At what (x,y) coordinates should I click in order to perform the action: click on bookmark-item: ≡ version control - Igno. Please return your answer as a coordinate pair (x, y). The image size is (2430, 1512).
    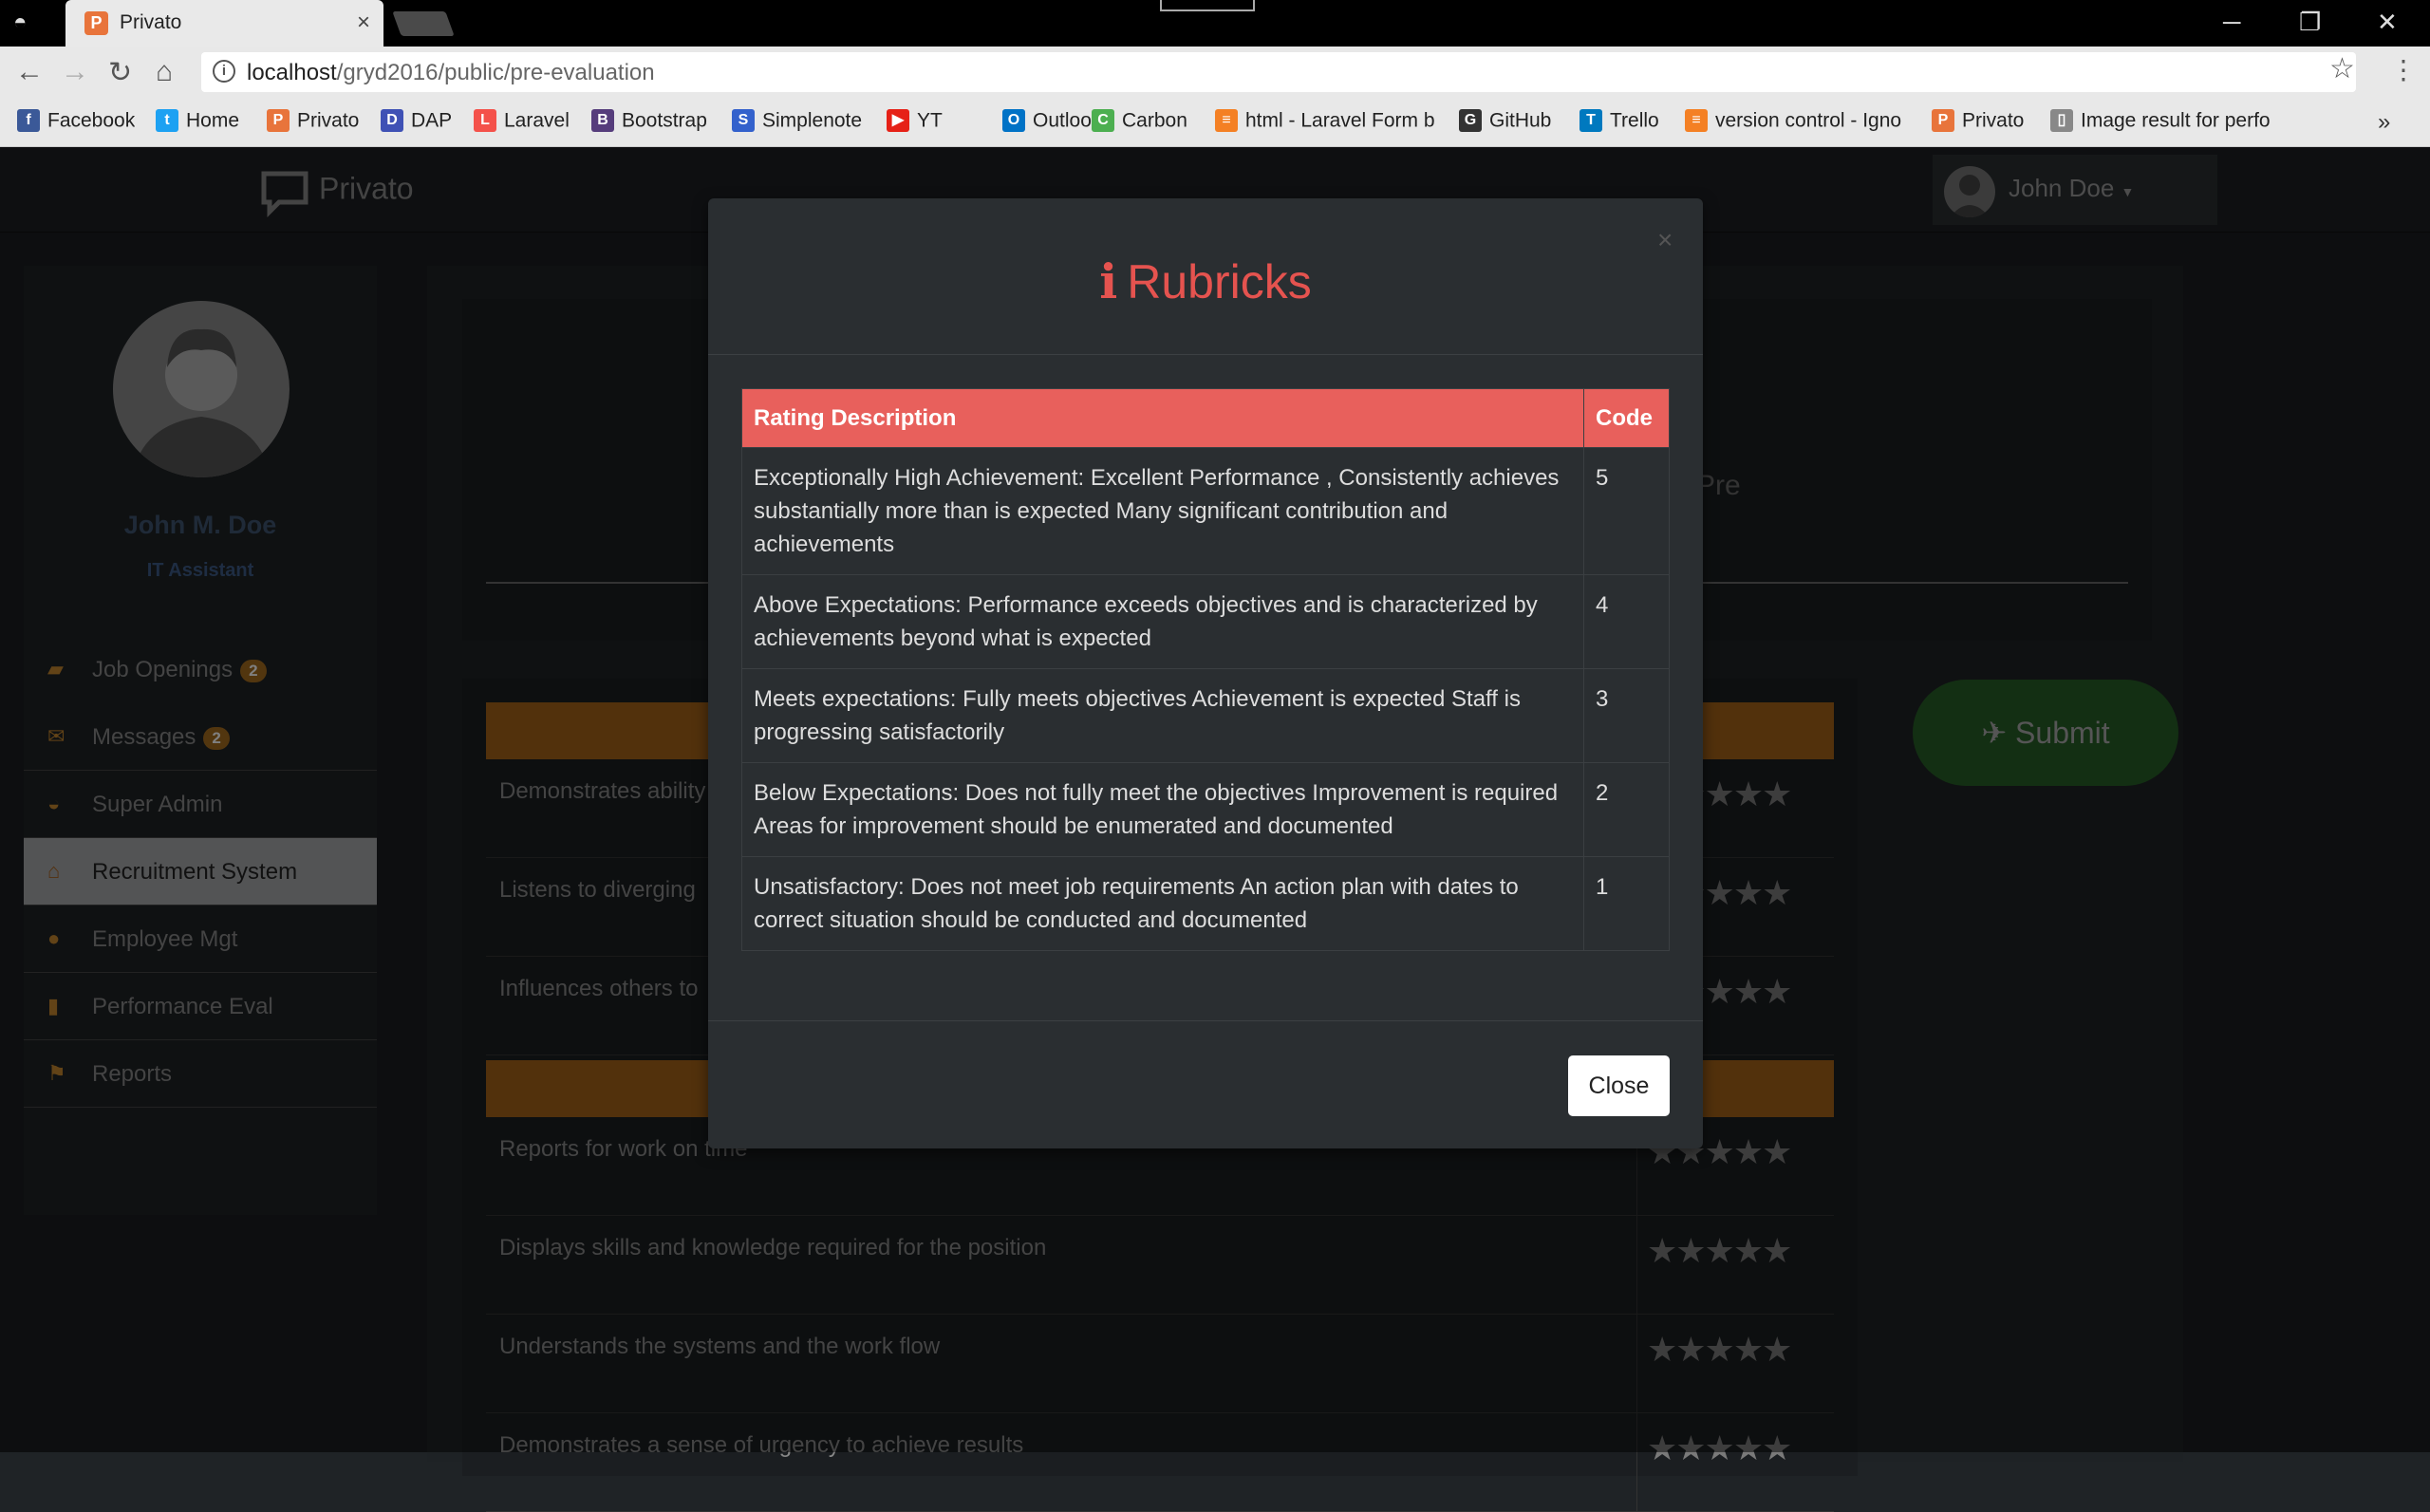
    Looking at the image, I should click on (1799, 122).